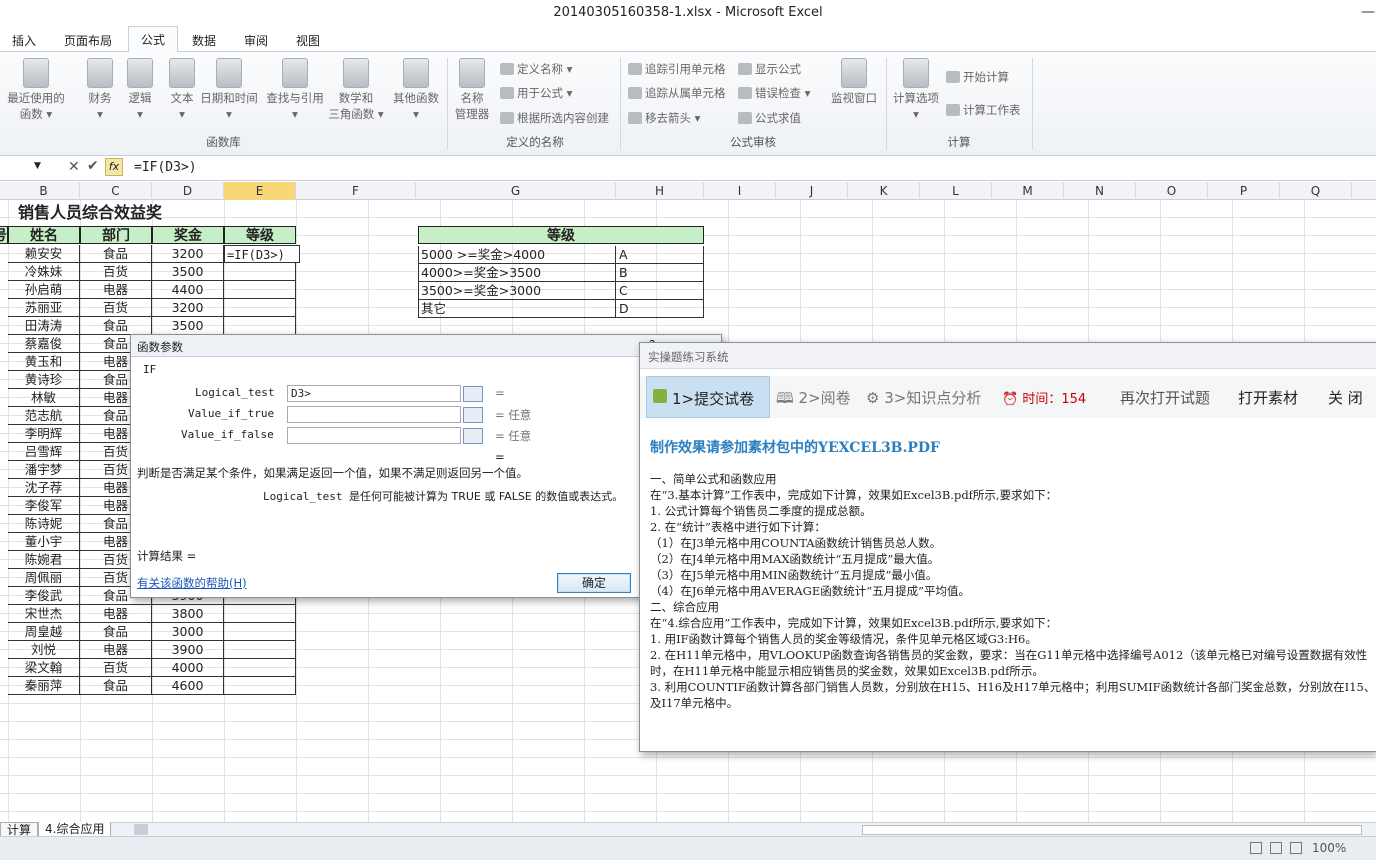 The width and height of the screenshot is (1376, 860). Describe the element at coordinates (854, 82) in the screenshot. I see `watch-window-button: 监视窗口` at that location.